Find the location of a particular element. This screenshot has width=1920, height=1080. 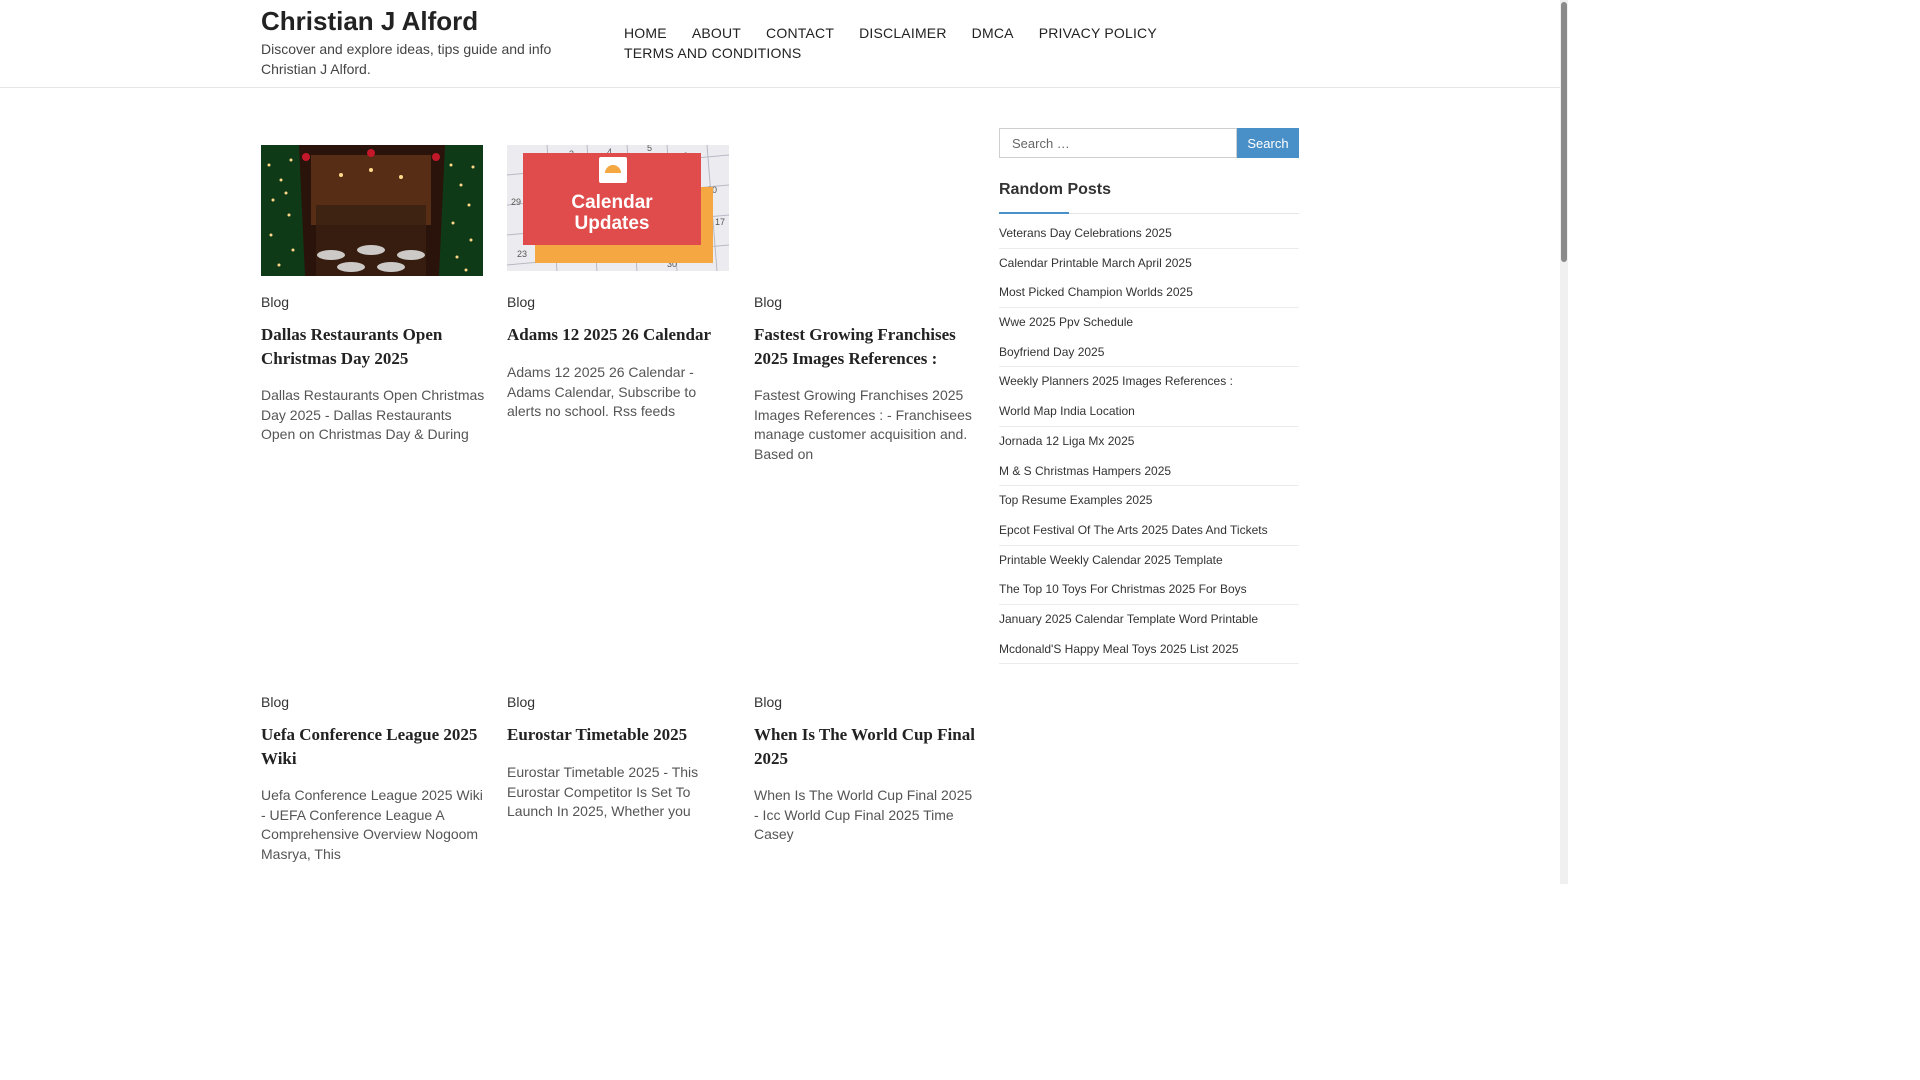

restaurant-image is located at coordinates (372, 210).